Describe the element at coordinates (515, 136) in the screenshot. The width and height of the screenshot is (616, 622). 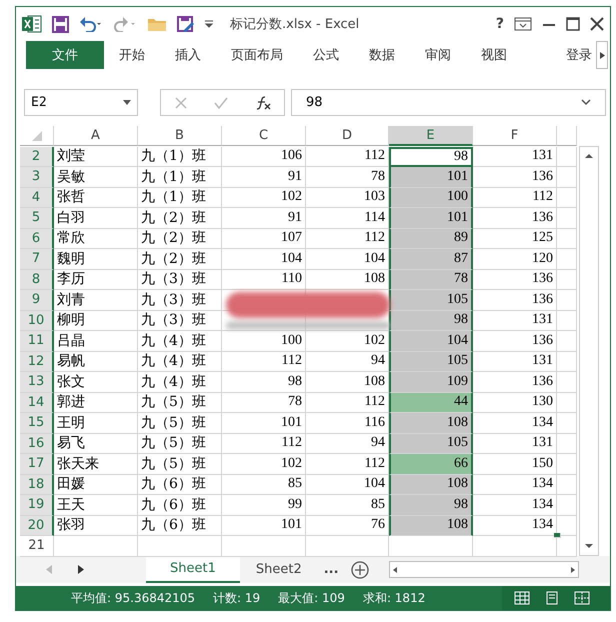
I see `column-header: F` at that location.